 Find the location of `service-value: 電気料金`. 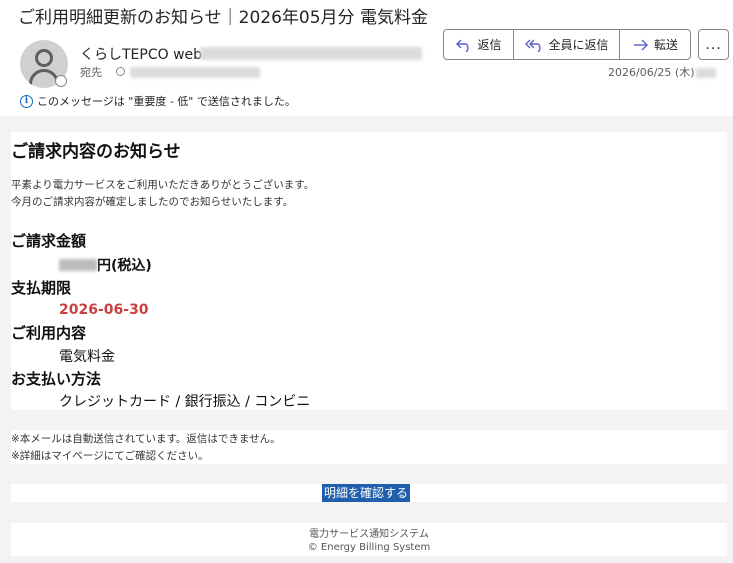

service-value: 電気料金 is located at coordinates (87, 357).